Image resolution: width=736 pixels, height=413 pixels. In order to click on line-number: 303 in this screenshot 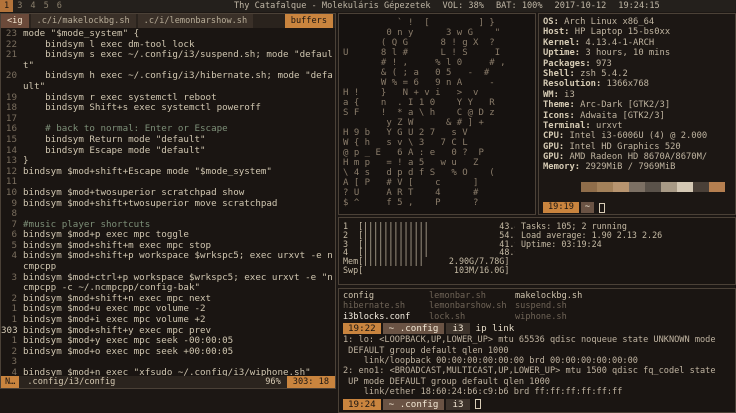, I will do `click(9, 330)`.